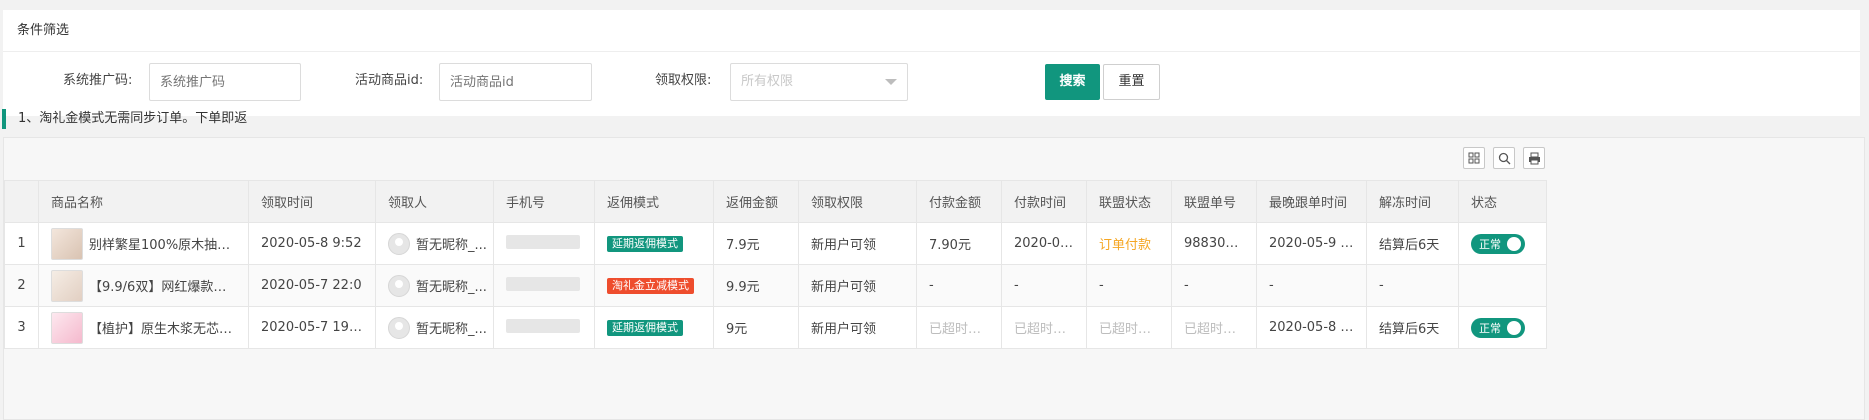 The image size is (1869, 420). Describe the element at coordinates (959, 243) in the screenshot. I see `pay-amount: 7.90元` at that location.